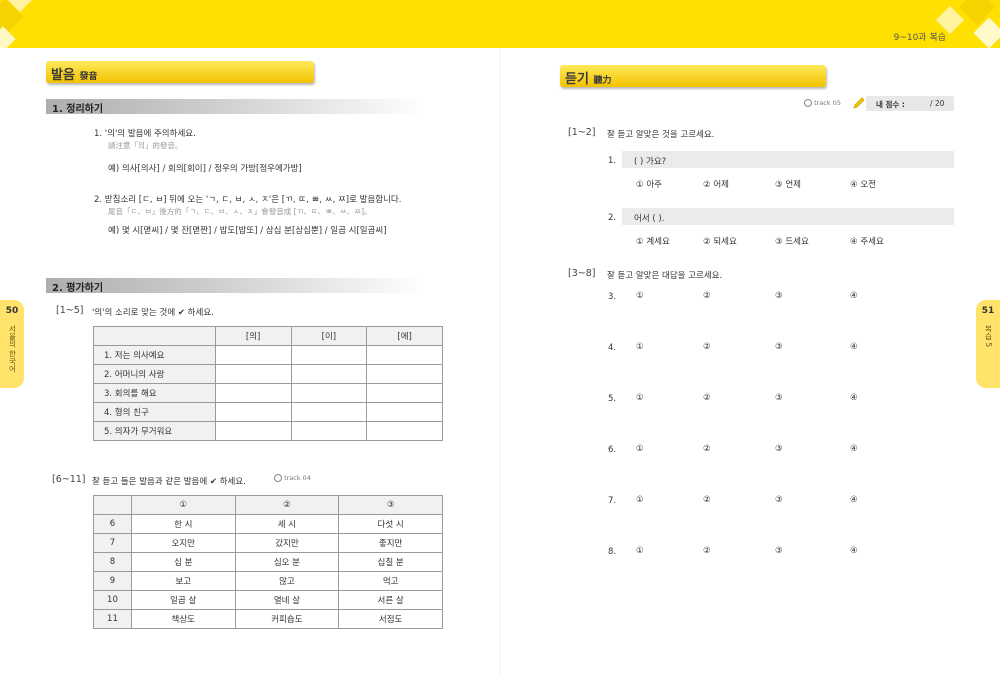 The image size is (1000, 676). What do you see at coordinates (153, 313) in the screenshot?
I see `q1-5-instruction: '의'의 소리로 맞는 것에 ✔ 하세요.` at bounding box center [153, 313].